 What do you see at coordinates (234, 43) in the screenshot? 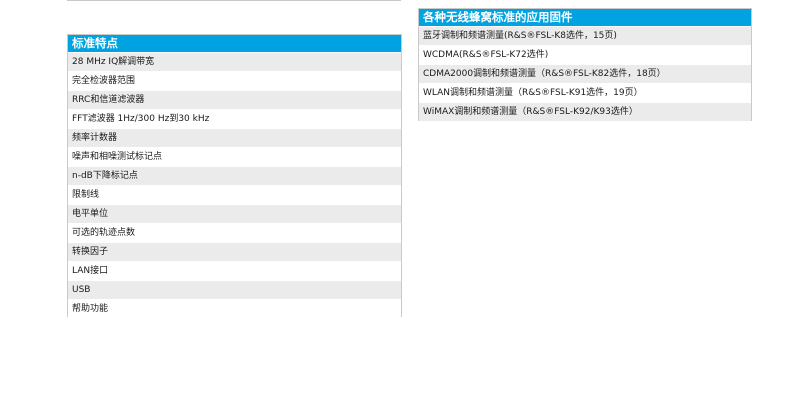
I see `standard-features-title: 标准特点` at bounding box center [234, 43].